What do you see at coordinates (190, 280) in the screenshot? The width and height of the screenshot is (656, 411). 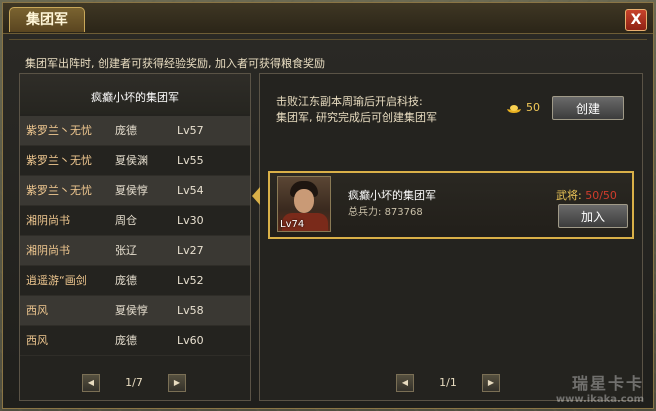 I see `member-level: Lv52` at bounding box center [190, 280].